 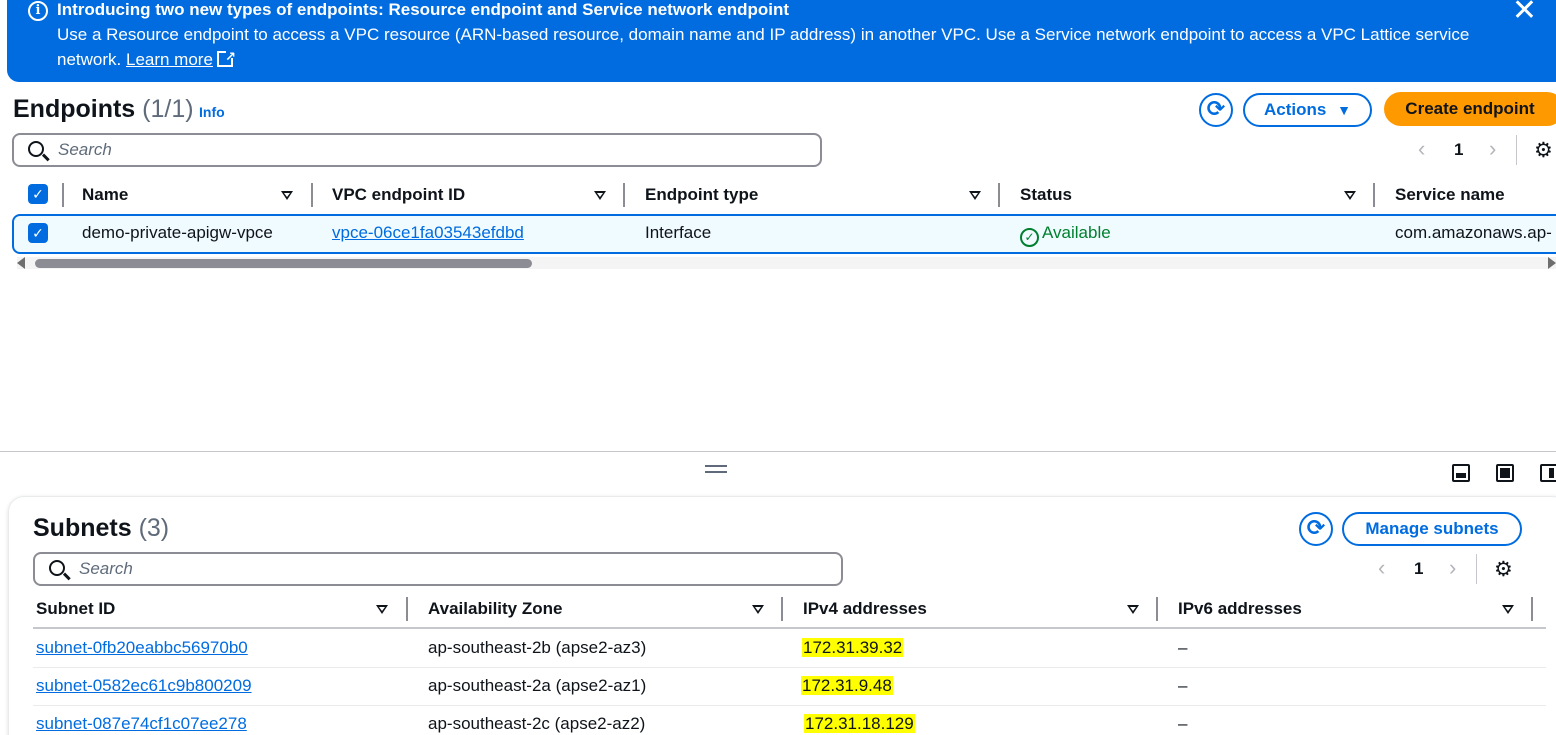 I want to click on row-checkbox: ✓, so click(x=38, y=233).